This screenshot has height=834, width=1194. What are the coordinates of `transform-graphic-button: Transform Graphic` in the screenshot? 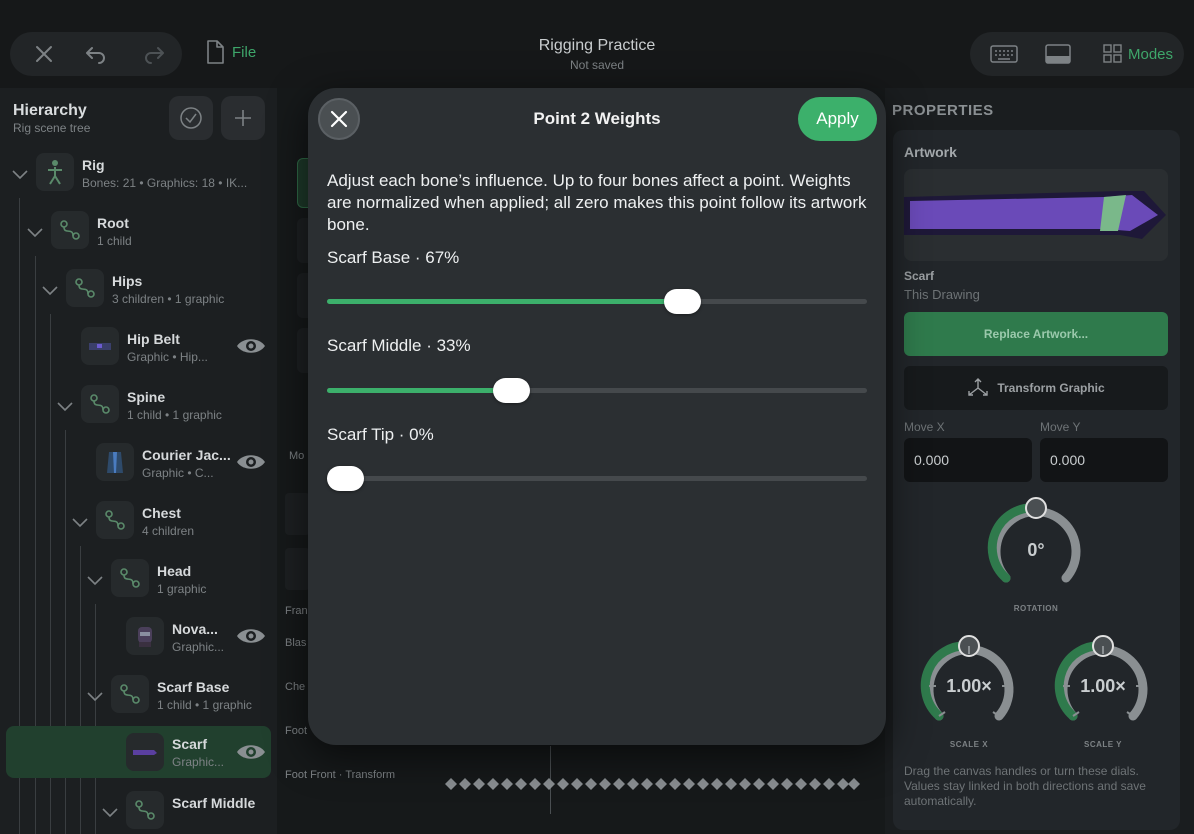 It's located at (1036, 388).